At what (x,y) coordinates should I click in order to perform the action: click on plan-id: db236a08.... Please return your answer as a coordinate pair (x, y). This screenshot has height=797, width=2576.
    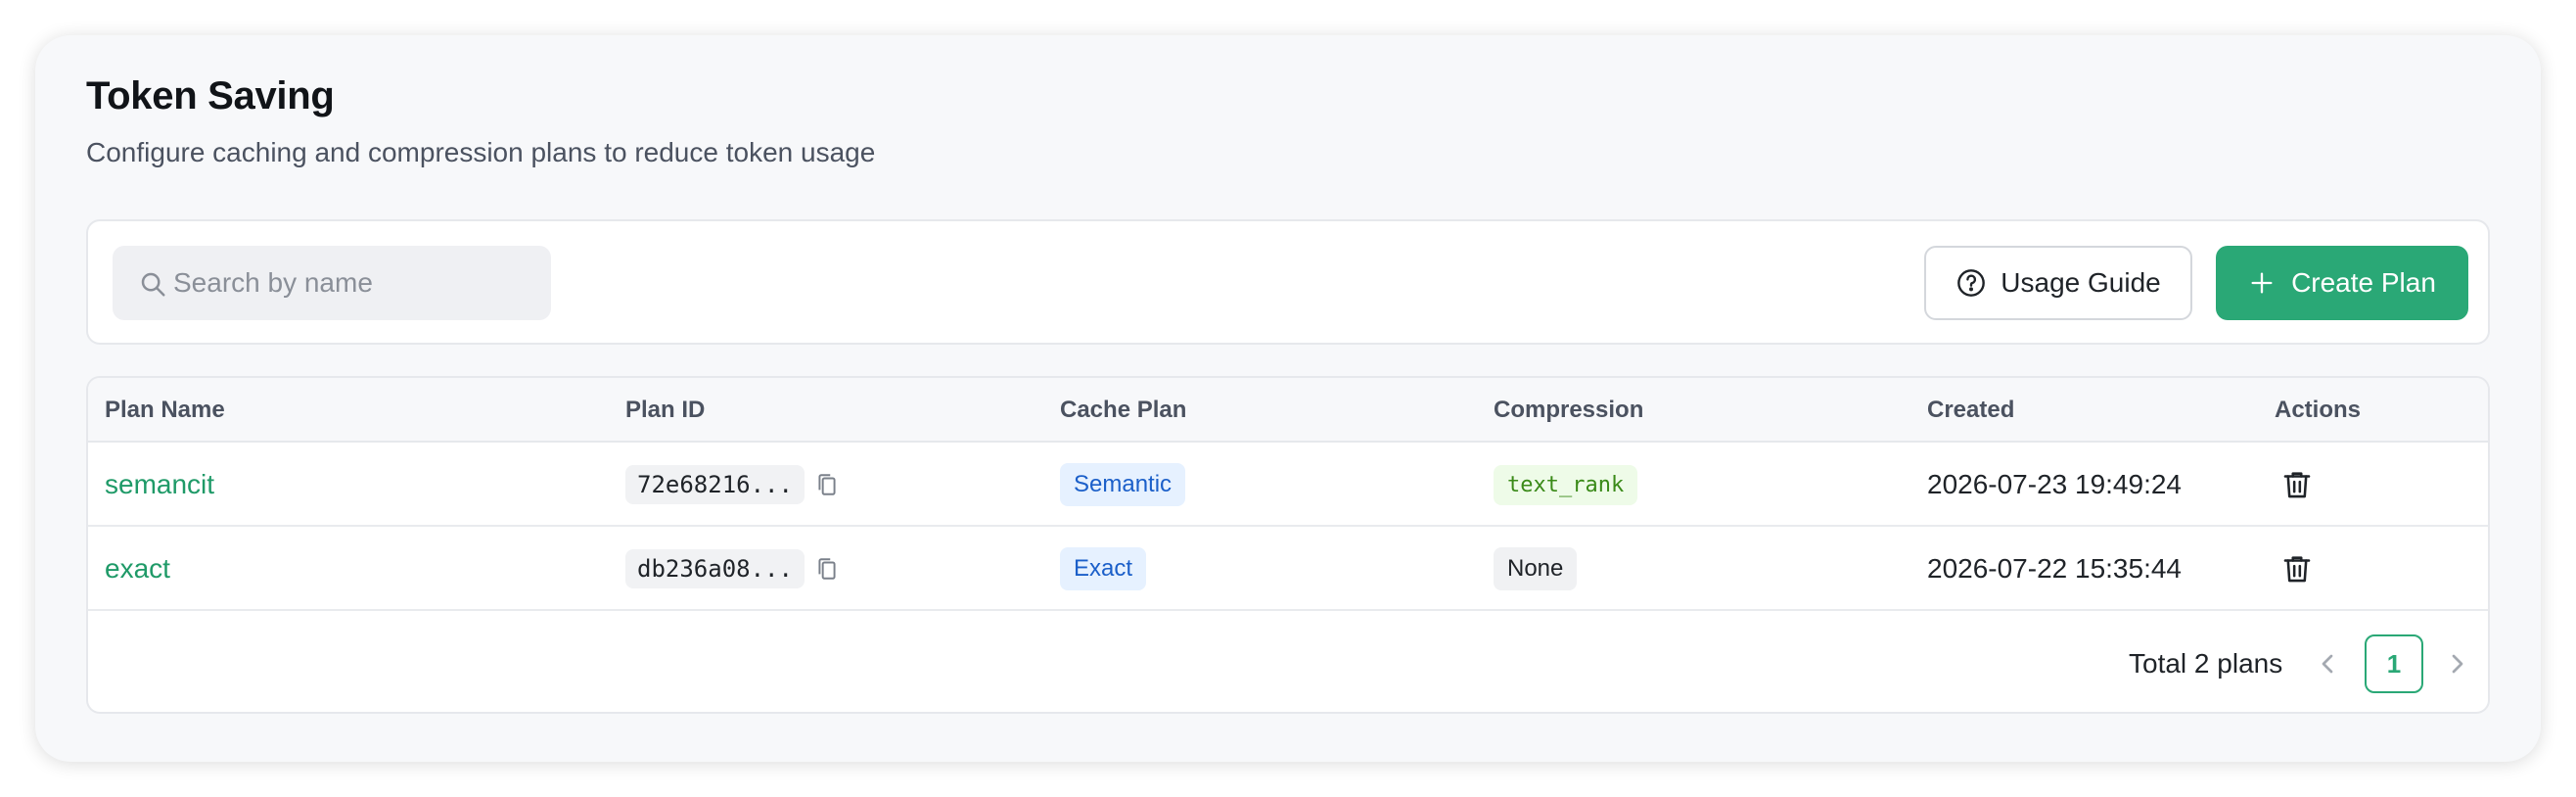
    Looking at the image, I should click on (715, 568).